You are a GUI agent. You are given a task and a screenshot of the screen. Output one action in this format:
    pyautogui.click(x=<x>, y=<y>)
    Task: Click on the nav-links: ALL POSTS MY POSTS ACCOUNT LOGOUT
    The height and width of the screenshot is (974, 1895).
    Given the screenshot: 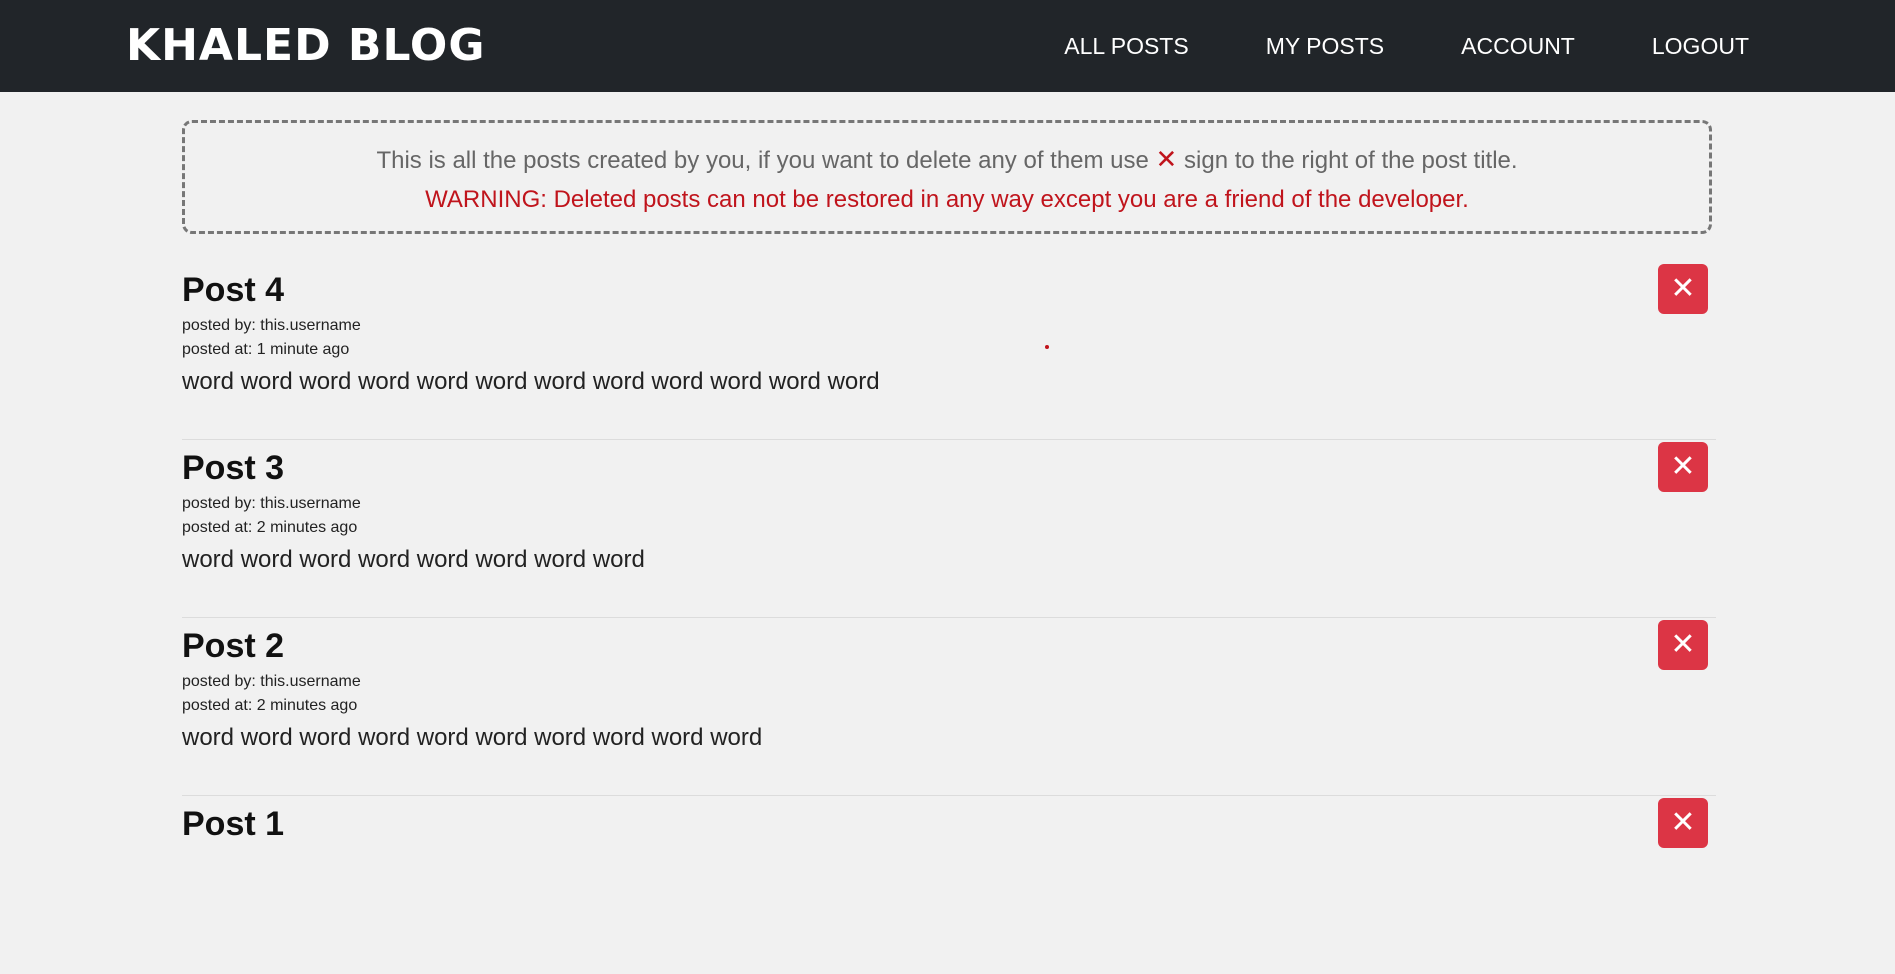 What is the action you would take?
    pyautogui.click(x=1368, y=46)
    